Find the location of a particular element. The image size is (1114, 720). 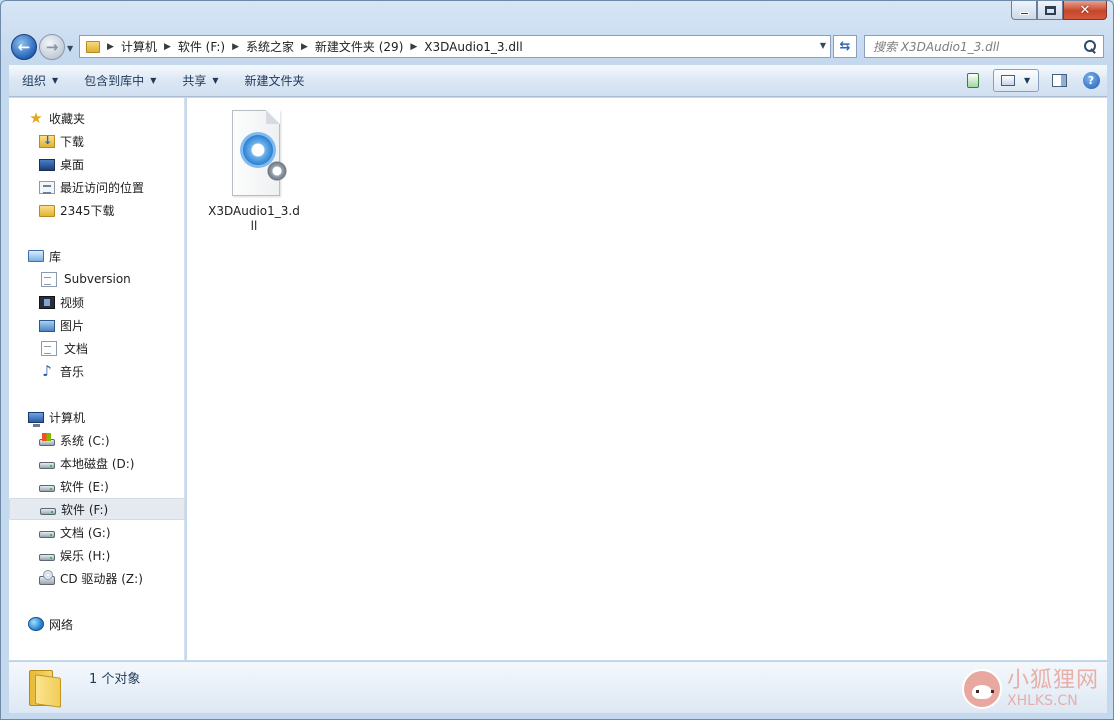

picture-icon is located at coordinates (47, 325).